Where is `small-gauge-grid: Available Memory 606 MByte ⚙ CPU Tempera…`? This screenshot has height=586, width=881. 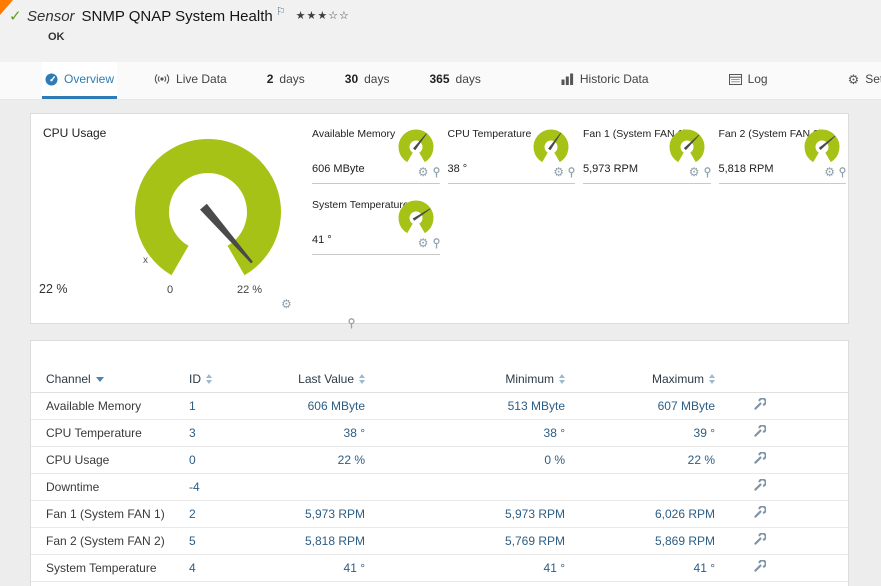 small-gauge-grid: Available Memory 606 MByte ⚙ CPU Tempera… is located at coordinates (579, 191).